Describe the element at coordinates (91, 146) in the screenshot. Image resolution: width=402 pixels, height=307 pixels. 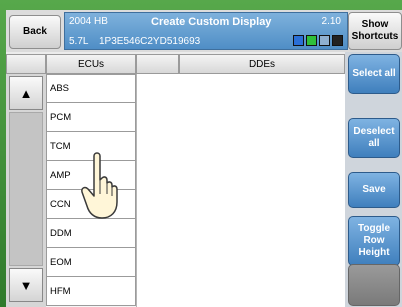
I see `ecu-list-item: TCM` at that location.